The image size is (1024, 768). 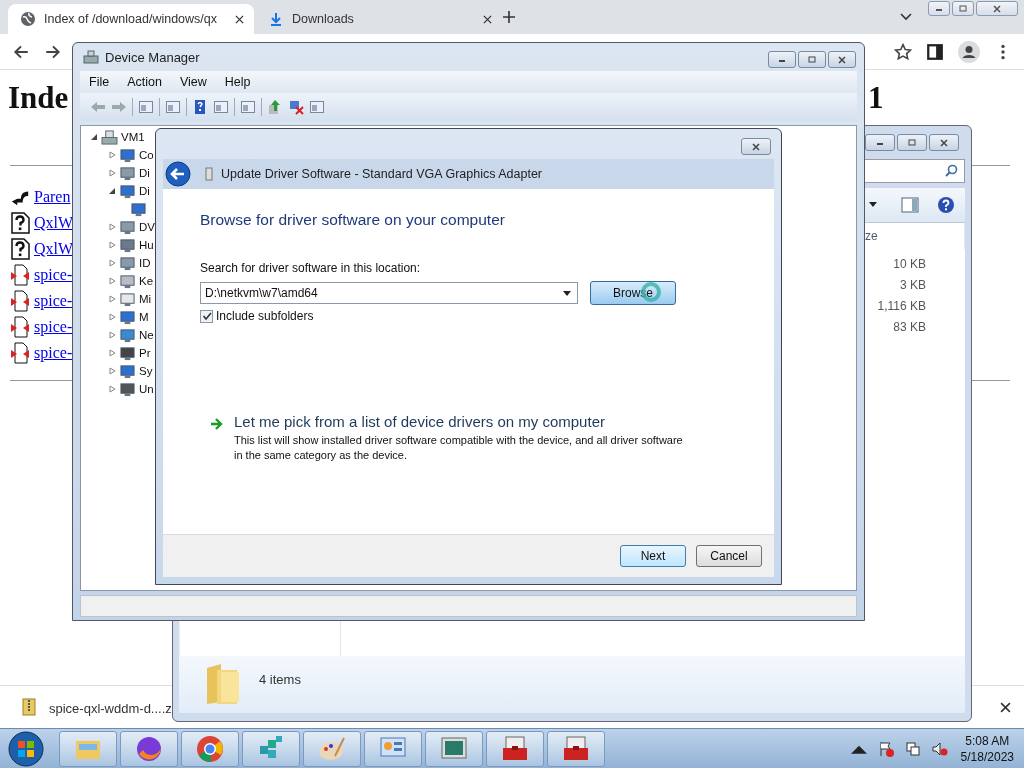 What do you see at coordinates (963, 8) in the screenshot?
I see `restore-icon` at bounding box center [963, 8].